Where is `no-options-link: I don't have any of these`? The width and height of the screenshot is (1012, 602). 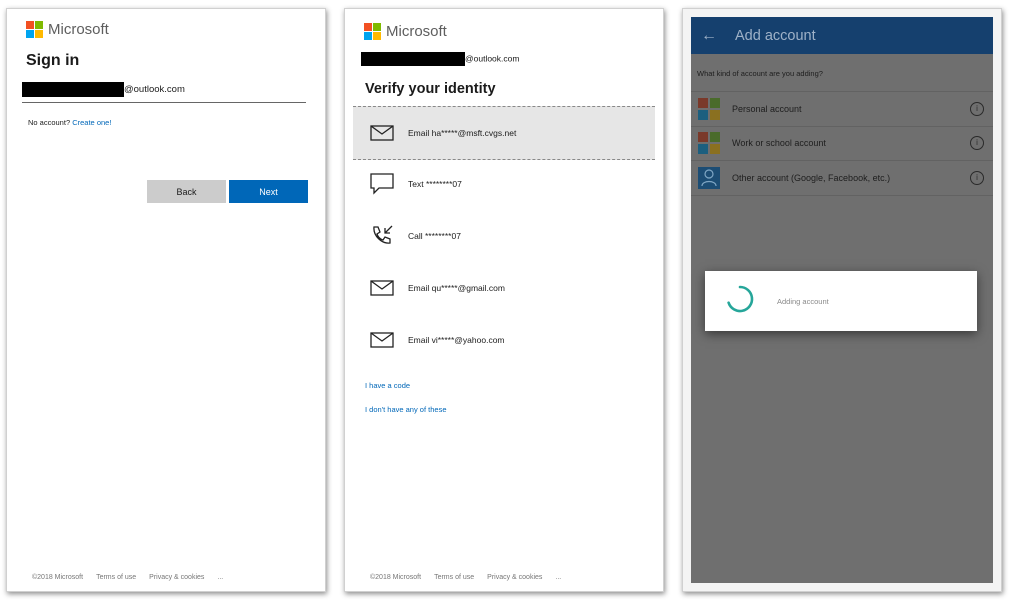
no-options-link: I don't have any of these is located at coordinates (406, 409).